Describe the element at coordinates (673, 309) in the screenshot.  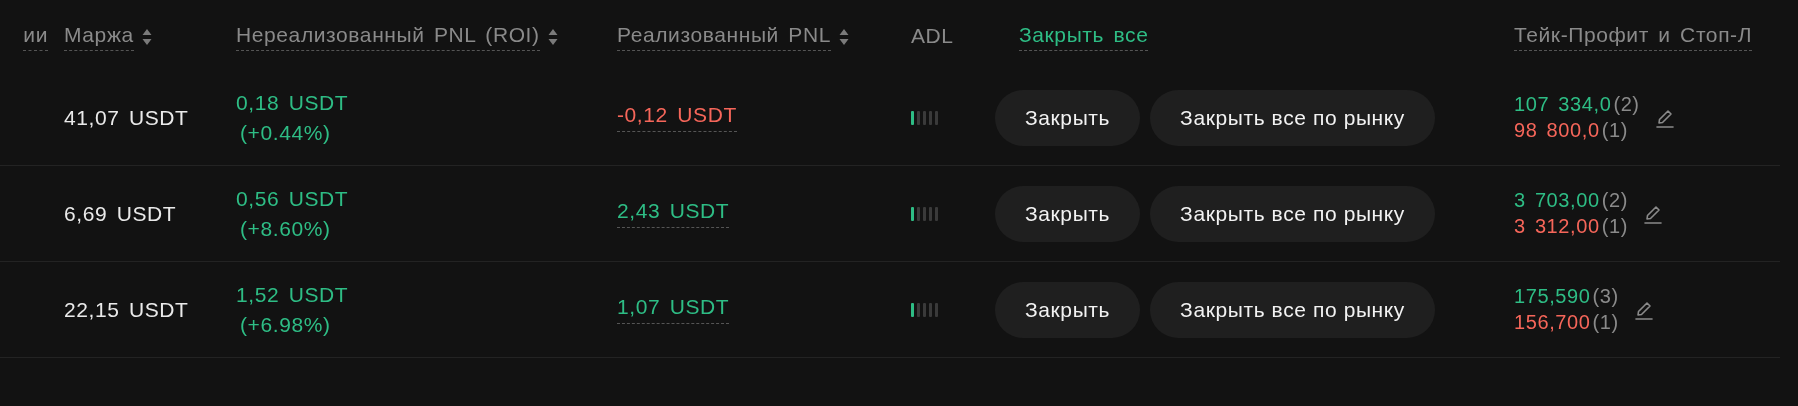
I see `realized-pnl: 1,07 USDT` at that location.